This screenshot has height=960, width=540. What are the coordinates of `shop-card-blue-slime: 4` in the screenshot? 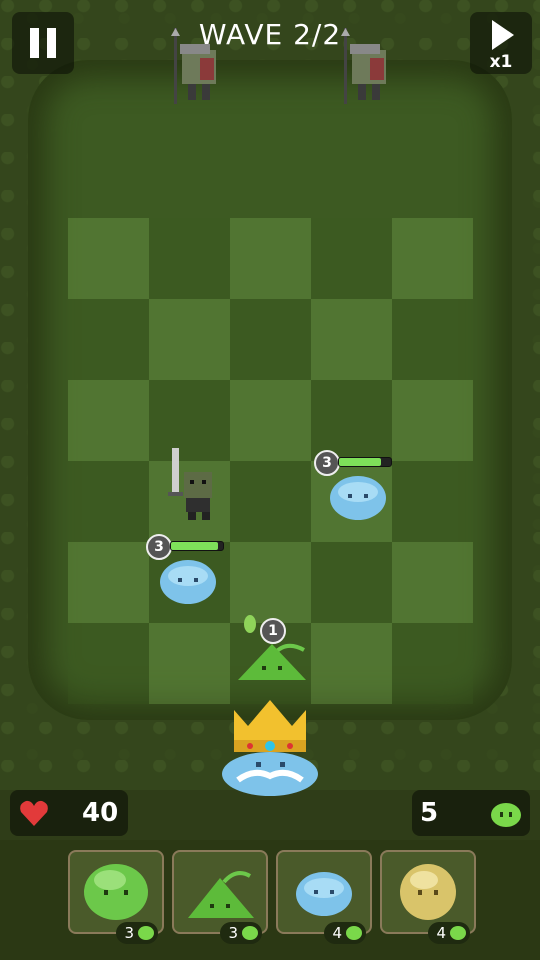 It's located at (324, 897).